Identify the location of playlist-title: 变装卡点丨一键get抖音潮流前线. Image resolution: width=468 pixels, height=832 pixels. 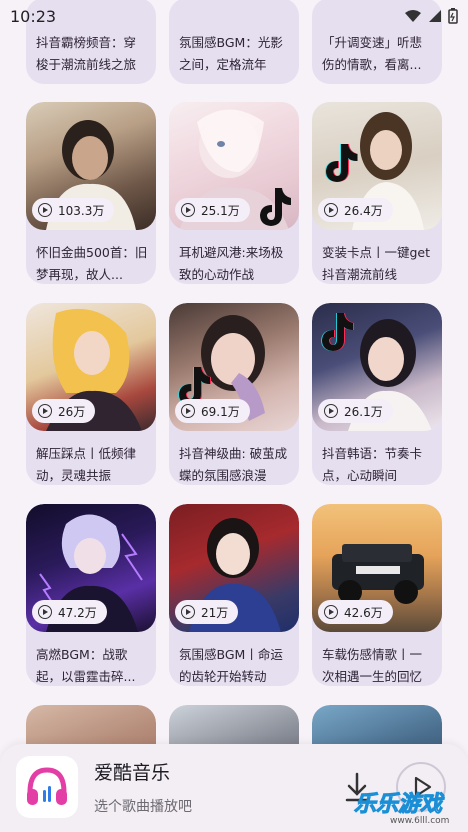
(376, 263).